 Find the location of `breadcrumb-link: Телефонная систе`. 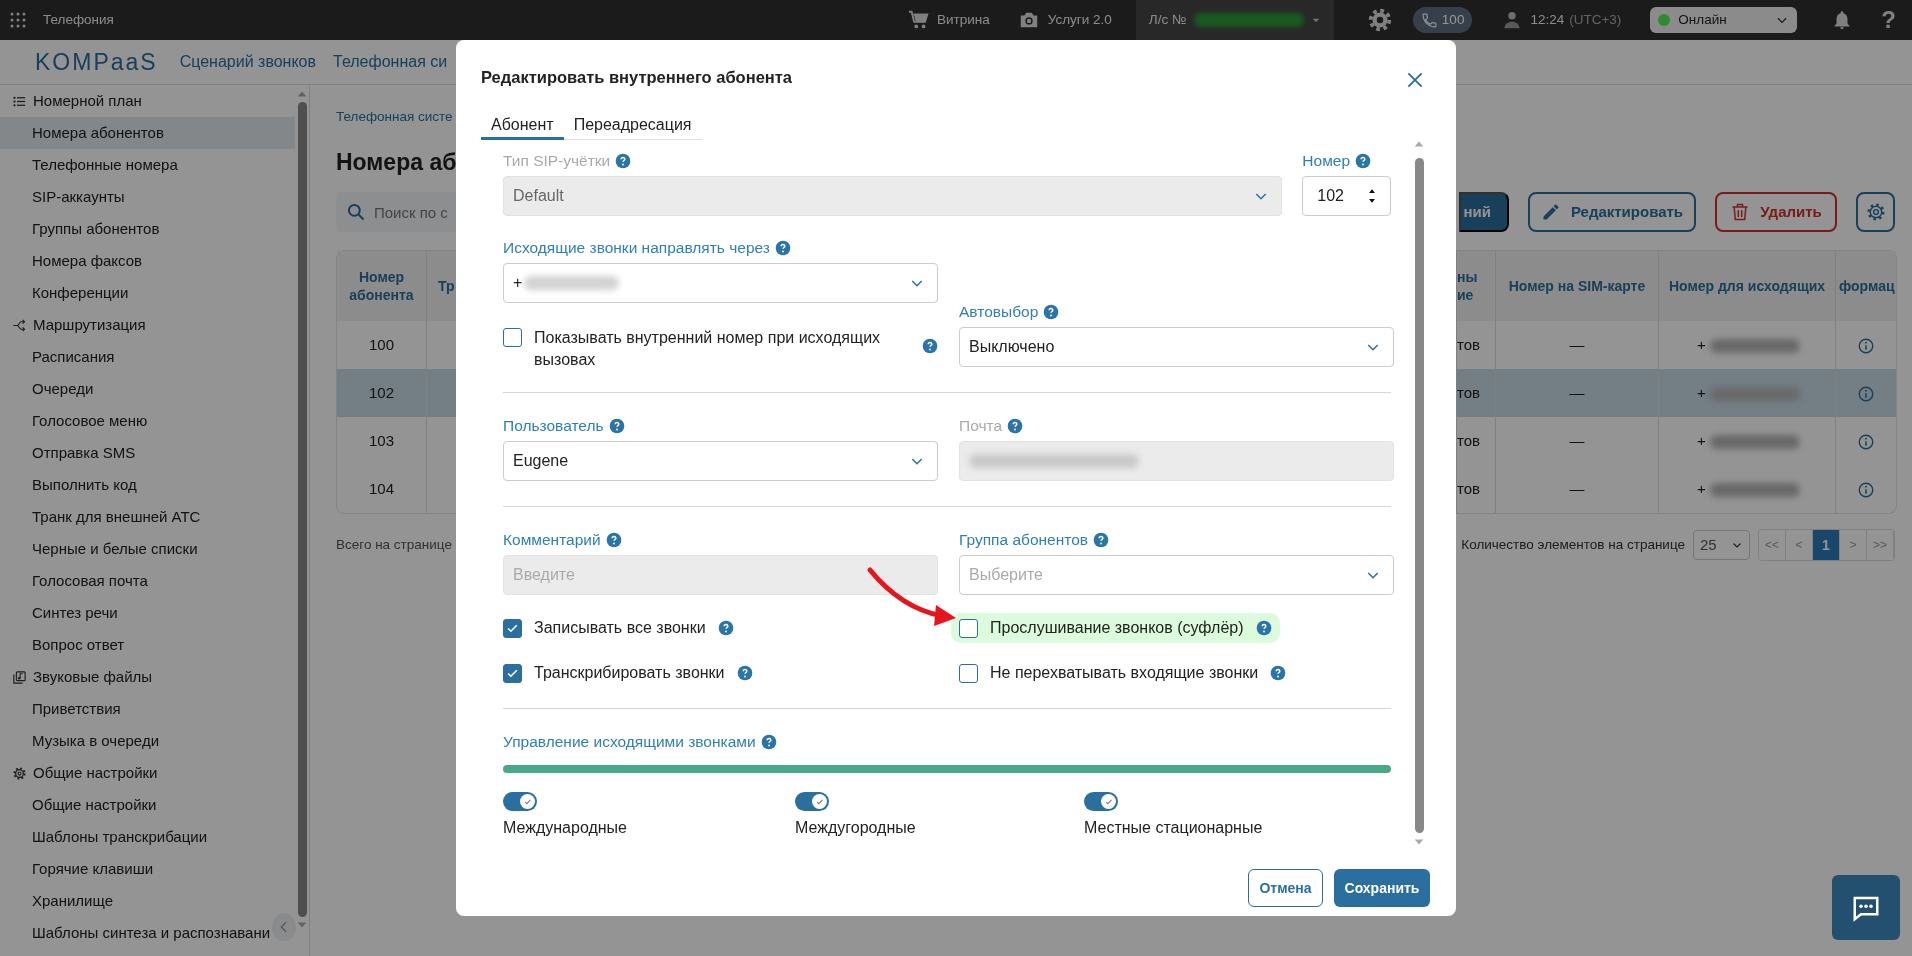

breadcrumb-link: Телефонная систе is located at coordinates (394, 117).